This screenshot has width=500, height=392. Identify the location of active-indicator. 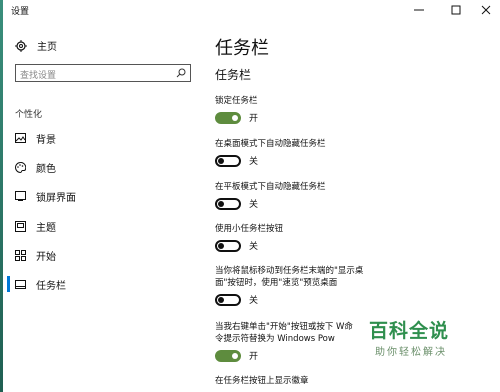
(8, 284).